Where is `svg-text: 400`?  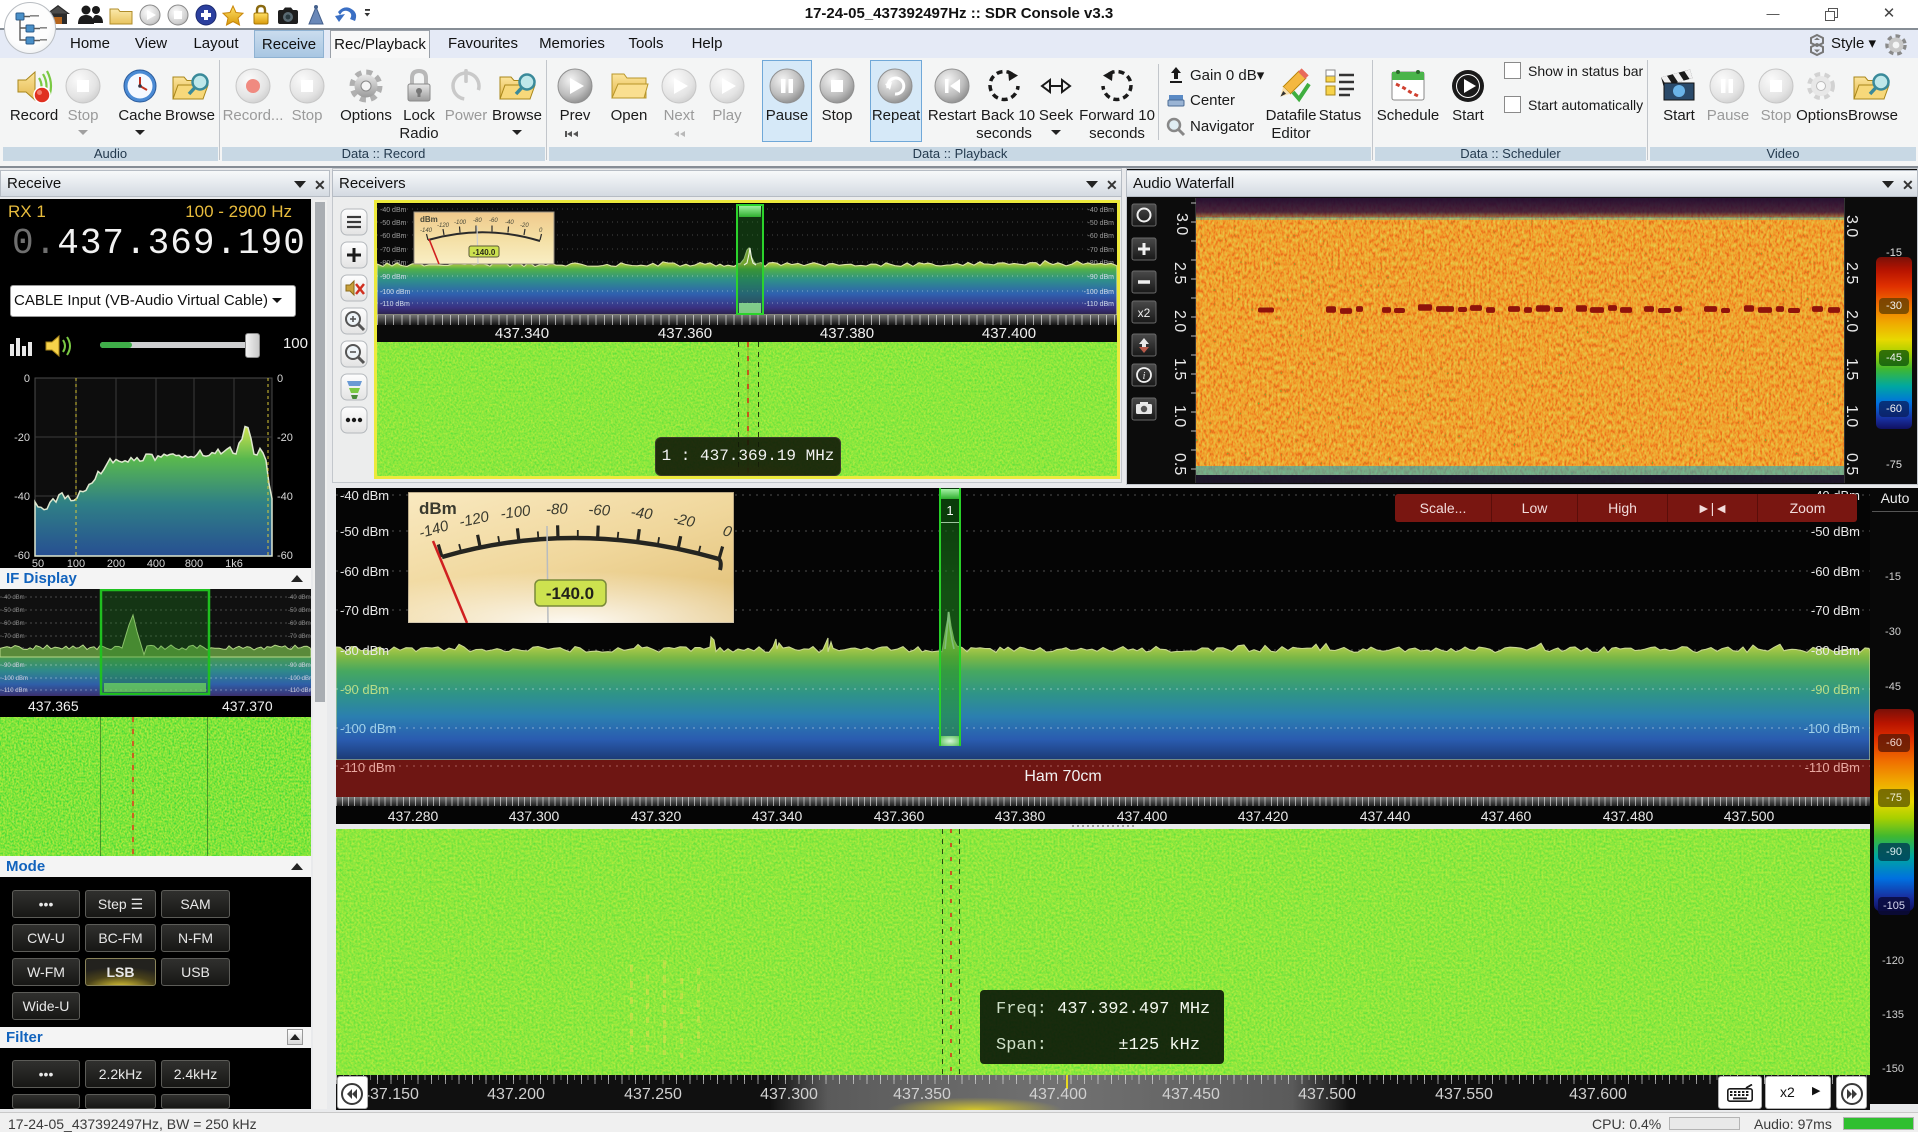
svg-text: 400 is located at coordinates (156, 563).